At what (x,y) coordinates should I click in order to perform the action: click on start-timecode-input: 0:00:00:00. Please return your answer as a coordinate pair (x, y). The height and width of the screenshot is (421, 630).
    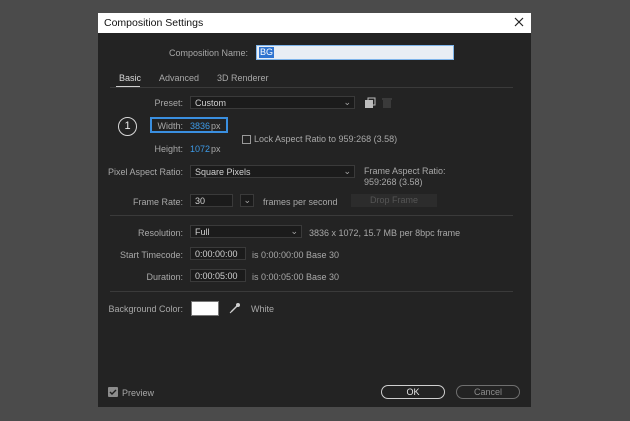
    Looking at the image, I should click on (218, 253).